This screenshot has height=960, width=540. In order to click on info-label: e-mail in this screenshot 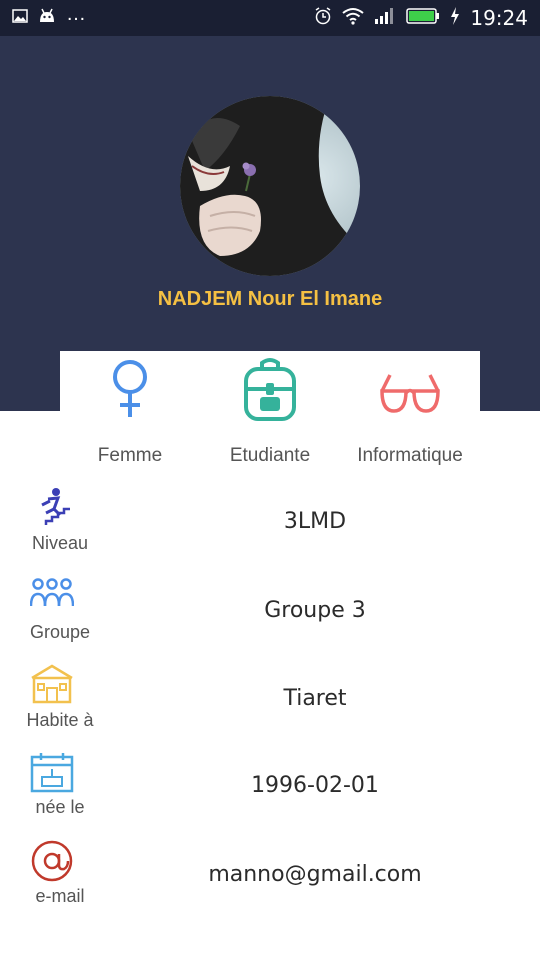, I will do `click(60, 896)`.